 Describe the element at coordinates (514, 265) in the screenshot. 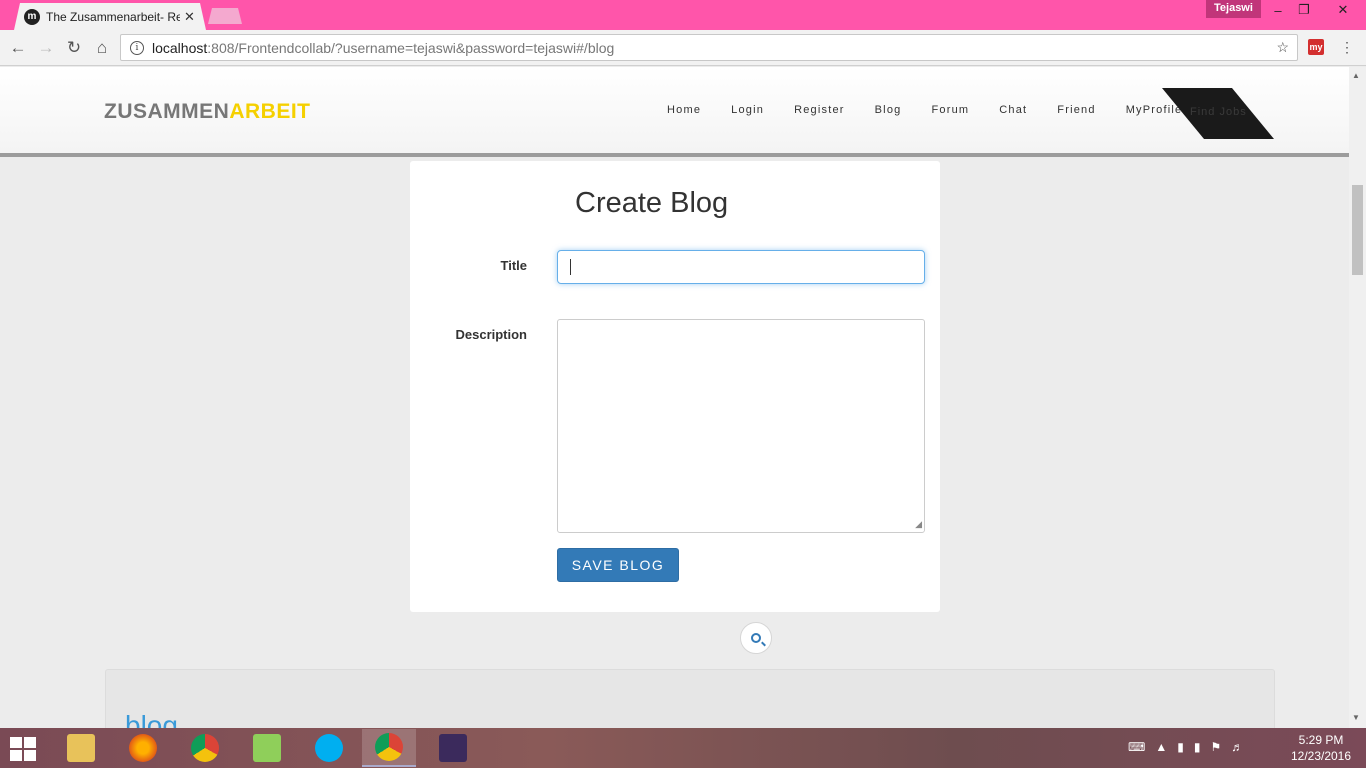

I see `title-label: Title` at that location.